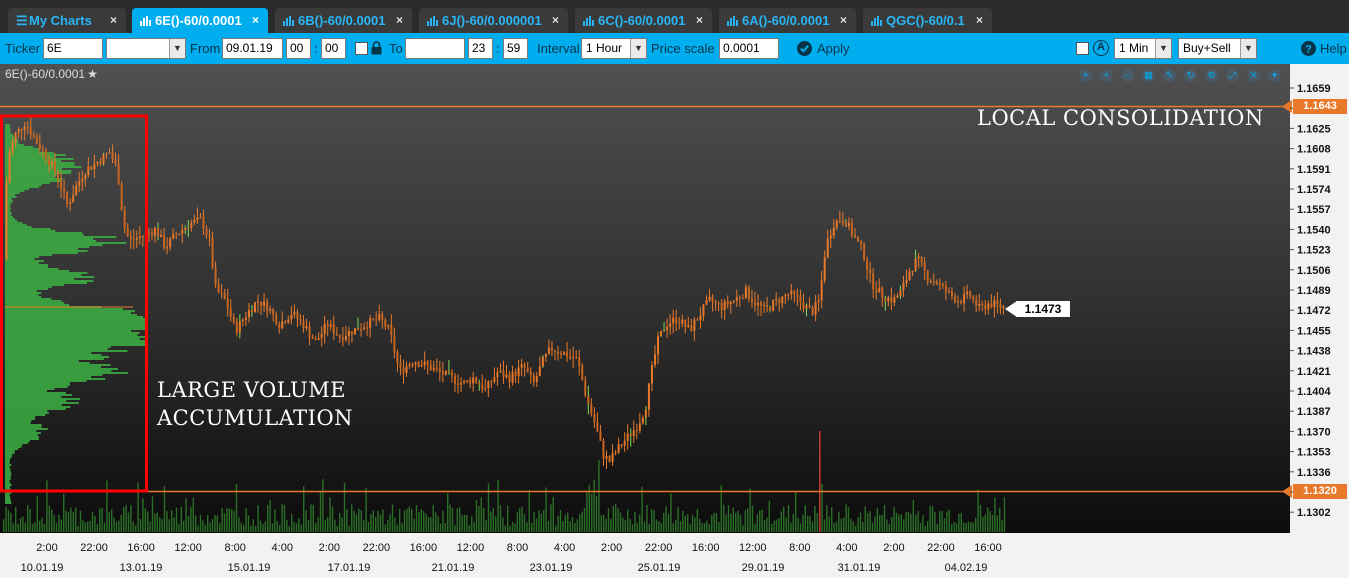 The width and height of the screenshot is (1349, 578). I want to click on side-select: Buy+Sell ▼, so click(1217, 48).